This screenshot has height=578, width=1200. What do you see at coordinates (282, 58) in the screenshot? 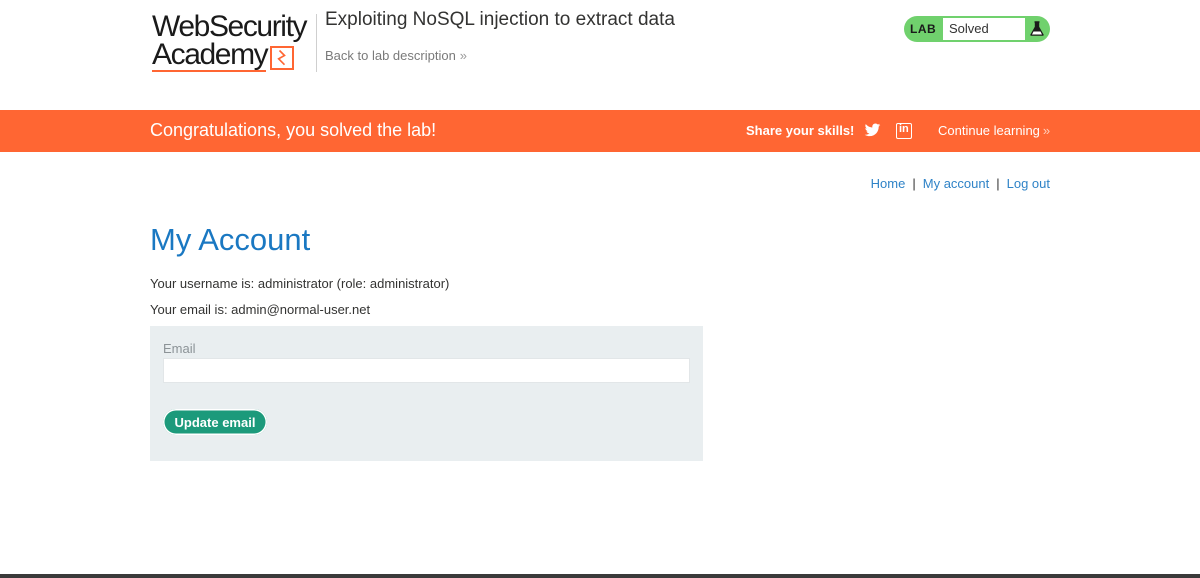
I see `logo-bolt-icon` at bounding box center [282, 58].